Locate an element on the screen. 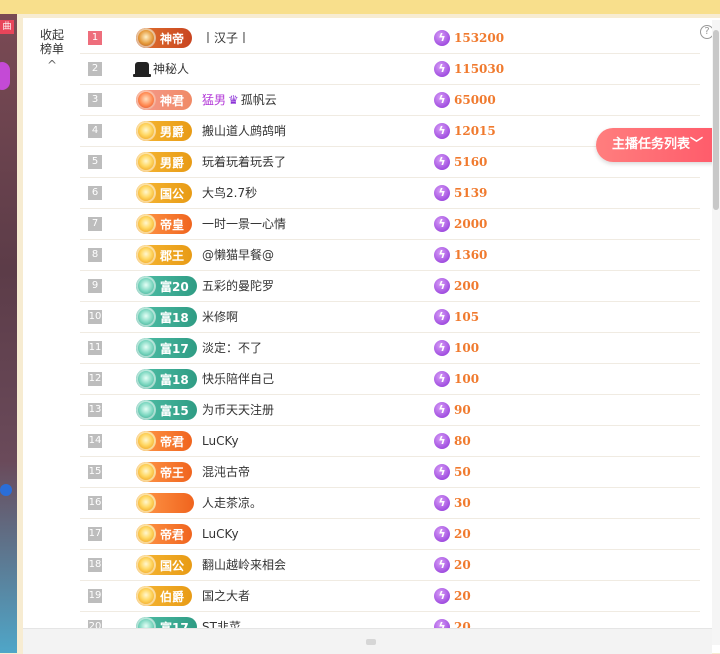  ranking-row: 15 帝王 混沌古帝 ϟ 50 is located at coordinates (390, 472).